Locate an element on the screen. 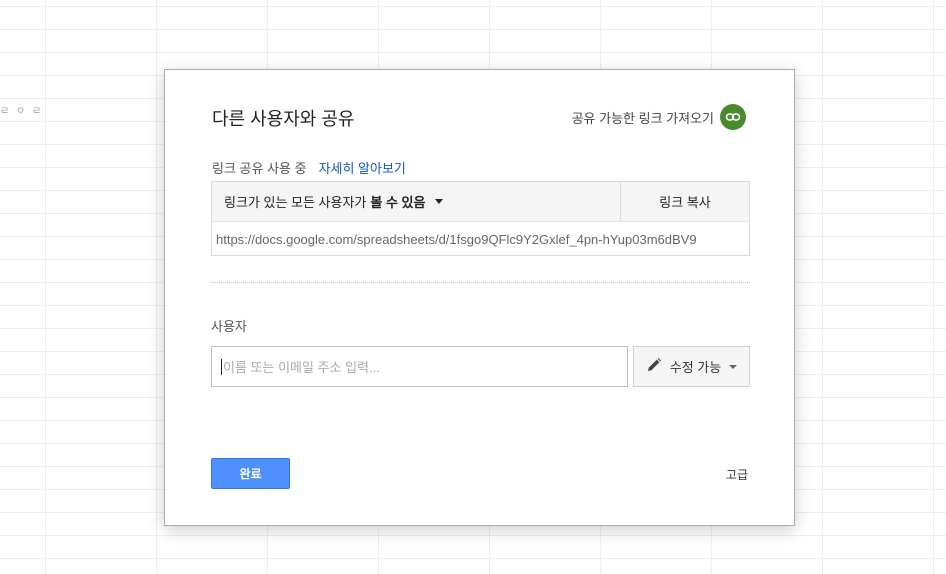 This screenshot has width=946, height=574. advanced-link: 고급 is located at coordinates (737, 474).